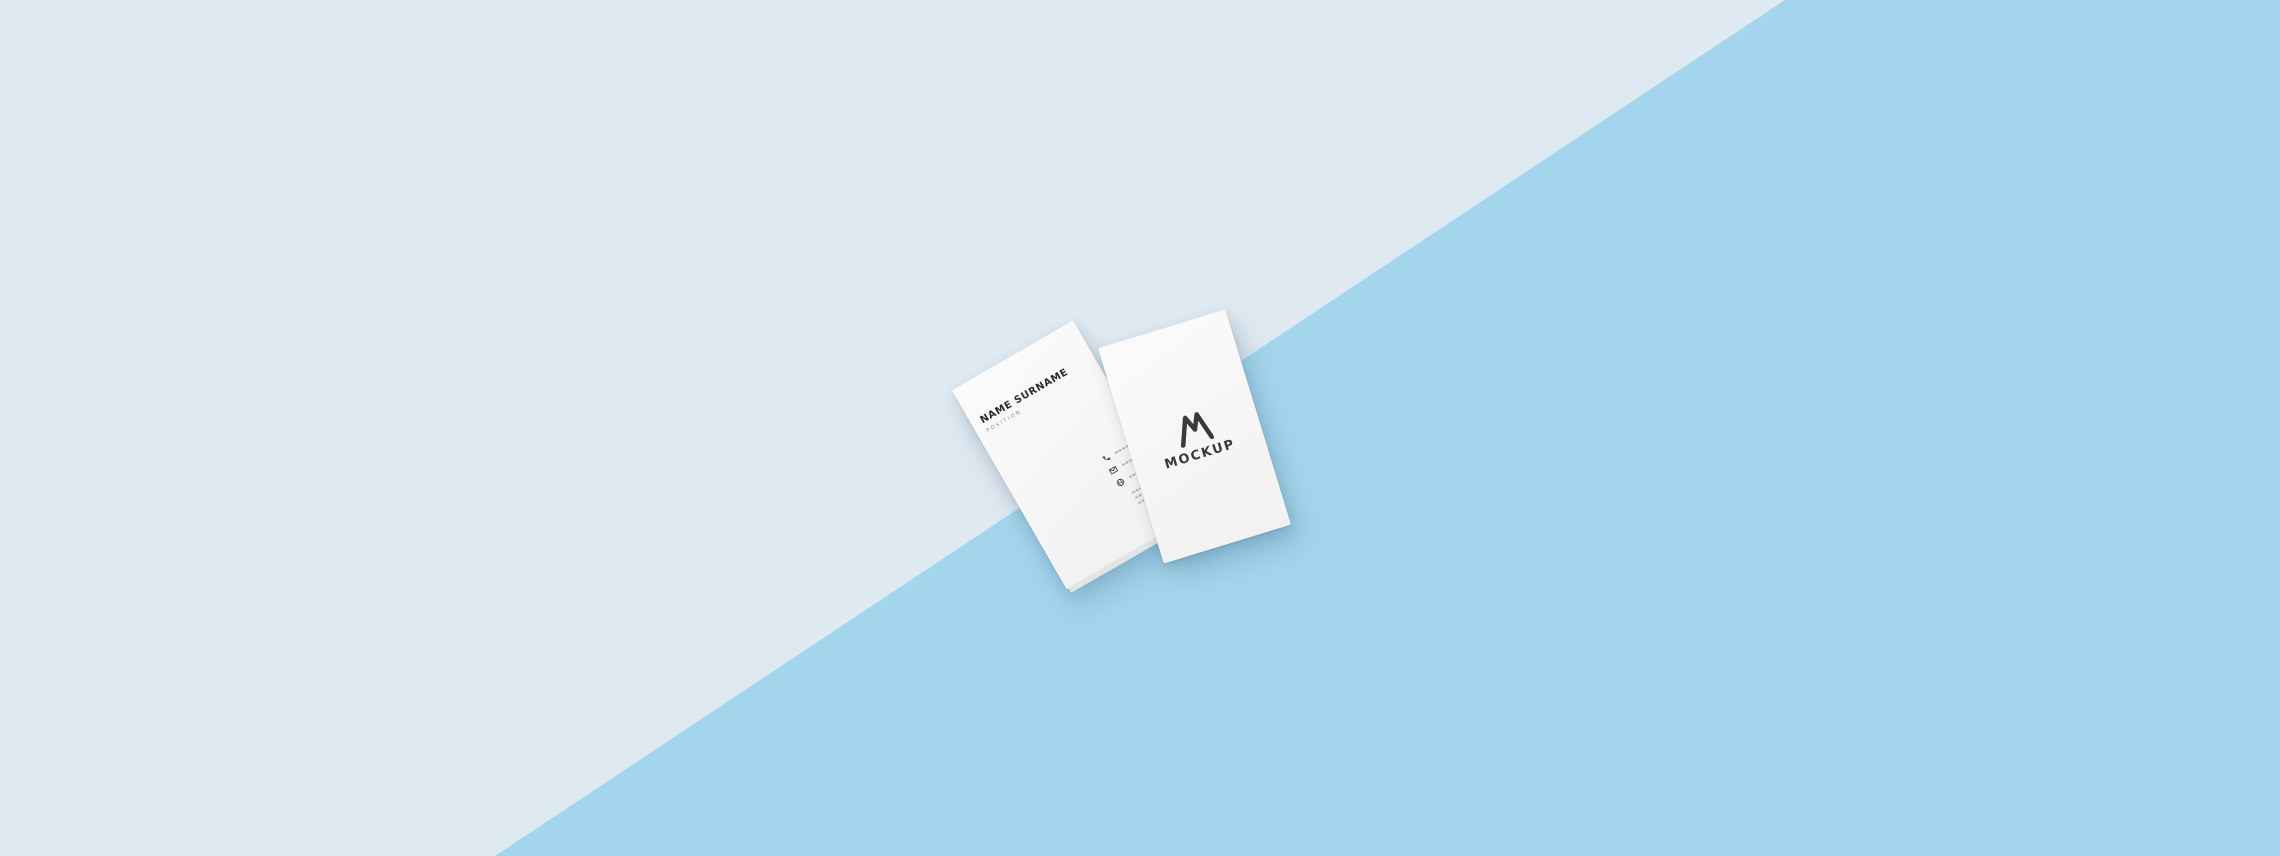  Describe the element at coordinates (1120, 482) in the screenshot. I see `globe-icon` at that location.